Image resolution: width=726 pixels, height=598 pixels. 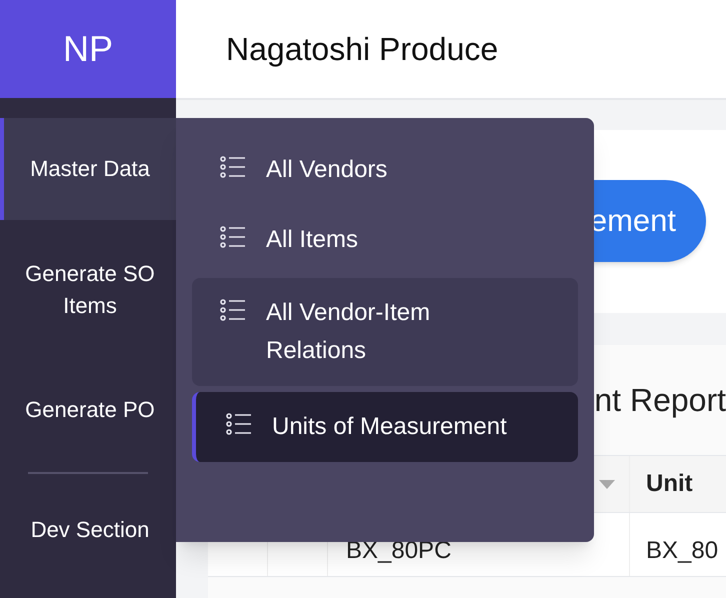 I want to click on report-title: nt Report, so click(x=660, y=400).